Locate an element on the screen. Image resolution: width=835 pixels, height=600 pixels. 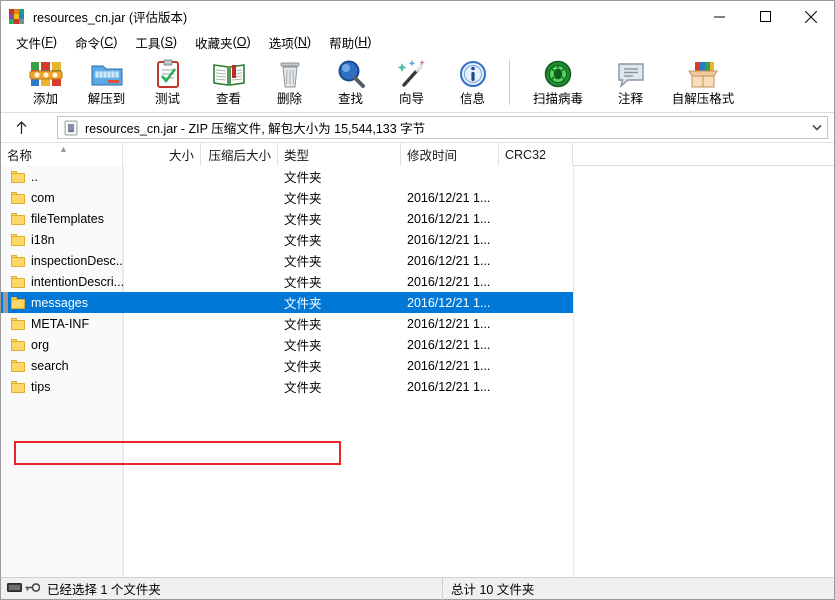
table-row: .. 文件夹 is located at coordinates (417, 176).